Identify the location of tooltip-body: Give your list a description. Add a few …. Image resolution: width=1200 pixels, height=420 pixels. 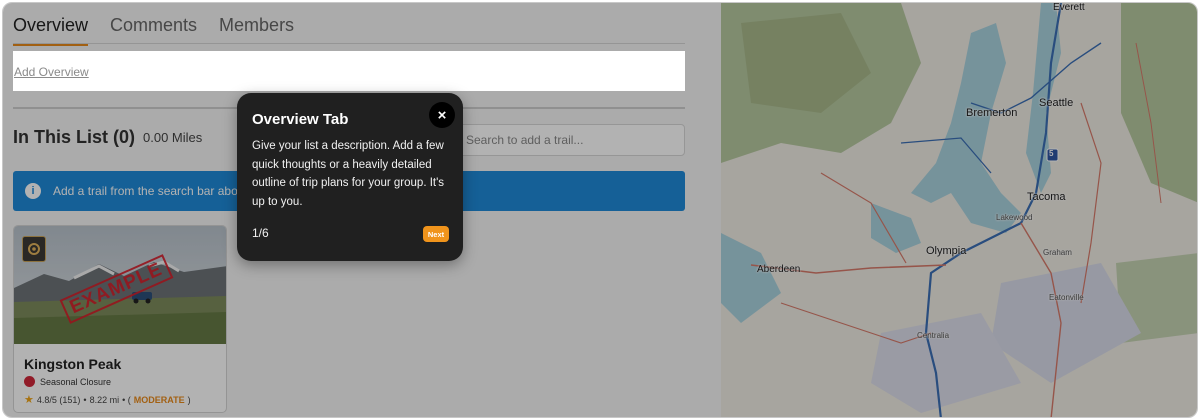
(348, 174).